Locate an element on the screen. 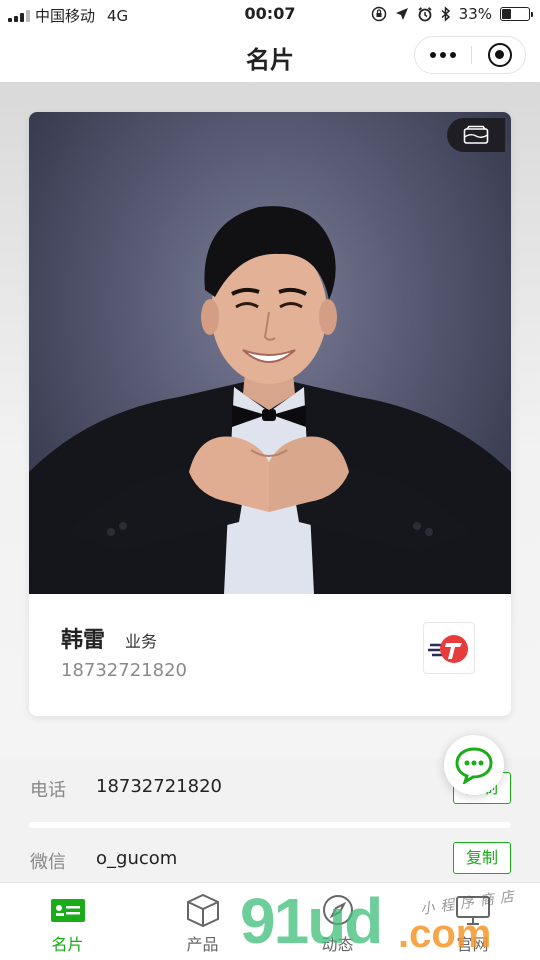 This screenshot has width=540, height=960. tab-website: 官网 is located at coordinates (472, 921).